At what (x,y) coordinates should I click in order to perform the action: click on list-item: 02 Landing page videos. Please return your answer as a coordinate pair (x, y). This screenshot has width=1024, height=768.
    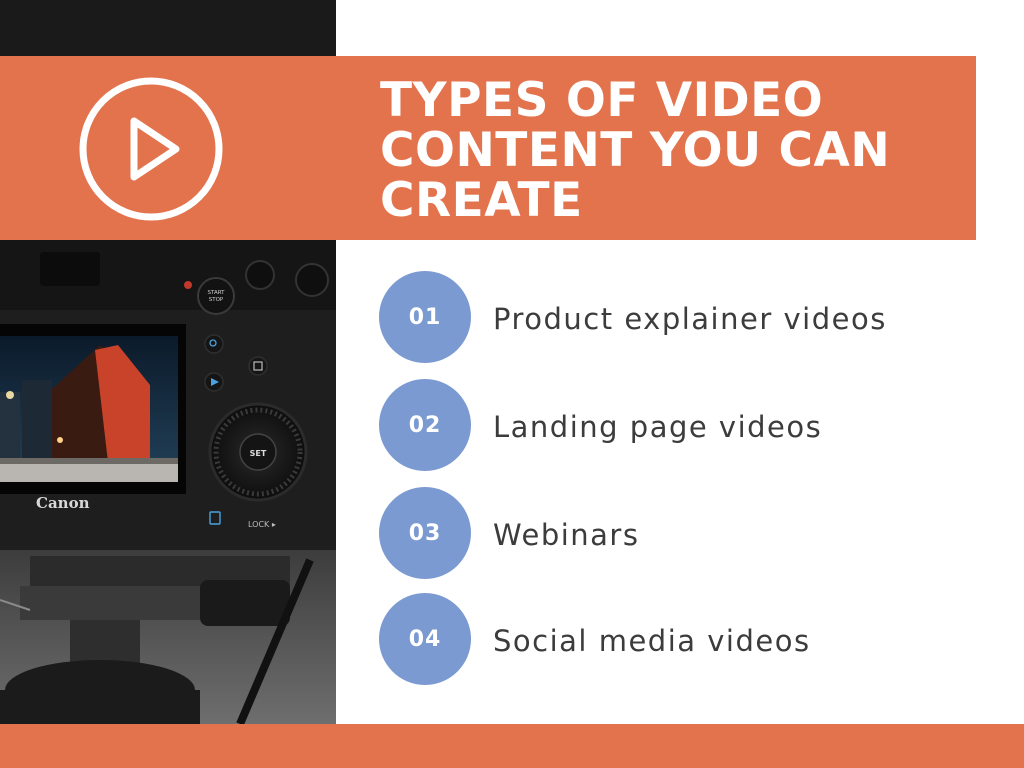
    Looking at the image, I should click on (689, 426).